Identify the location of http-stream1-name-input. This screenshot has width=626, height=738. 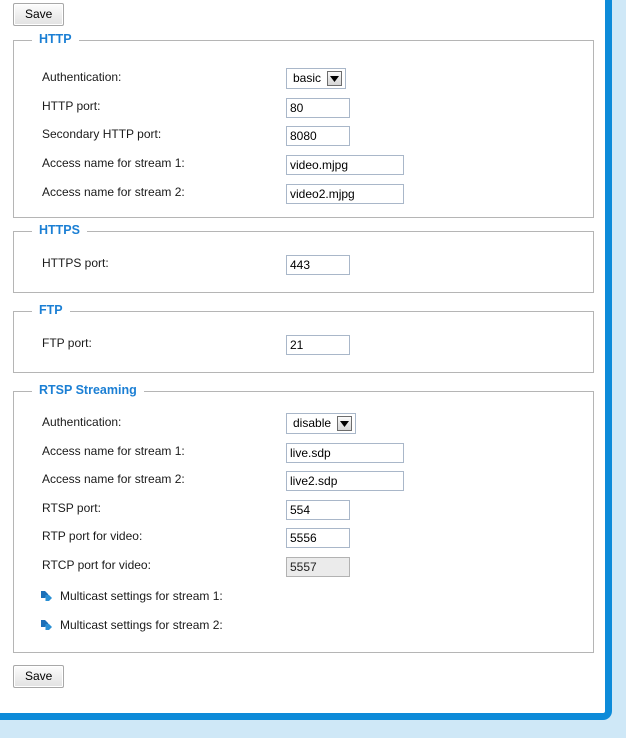
(345, 165).